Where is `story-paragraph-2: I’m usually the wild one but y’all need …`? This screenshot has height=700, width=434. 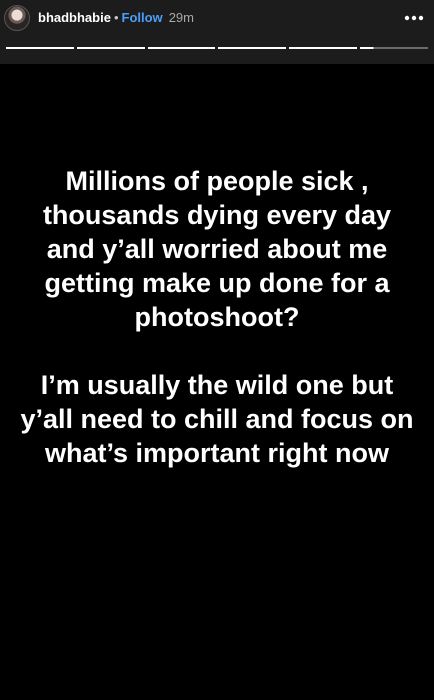
story-paragraph-2: I’m usually the wild one but y’all need … is located at coordinates (217, 419).